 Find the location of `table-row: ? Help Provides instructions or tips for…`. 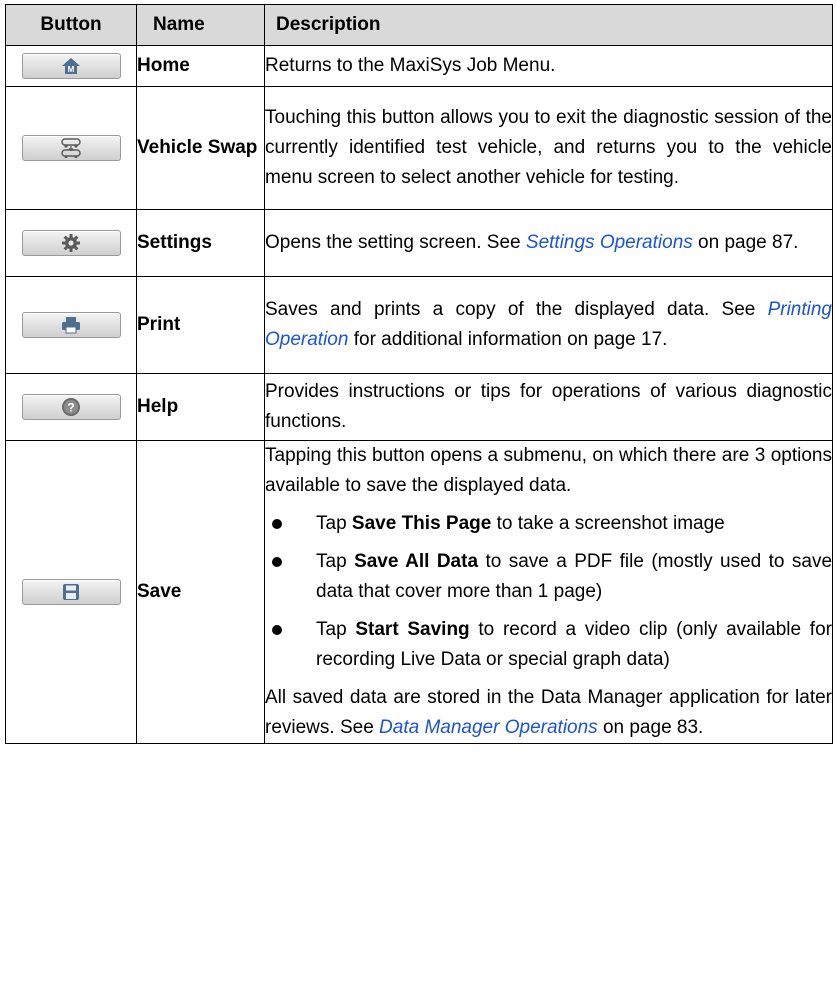

table-row: ? Help Provides instructions or tips for… is located at coordinates (419, 407).